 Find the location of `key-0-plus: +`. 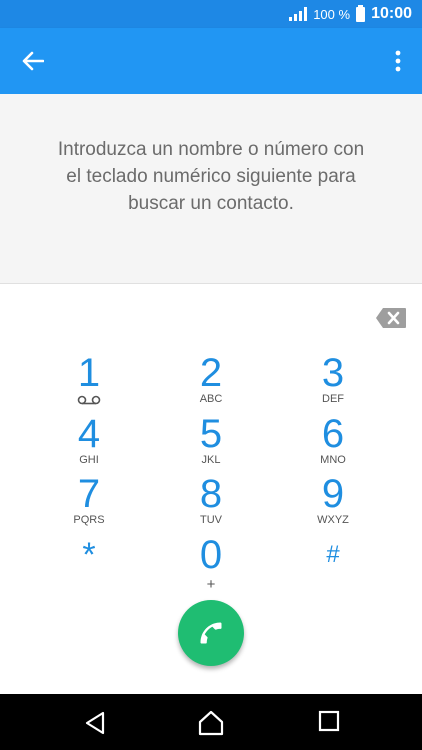

key-0-plus: + is located at coordinates (211, 584).